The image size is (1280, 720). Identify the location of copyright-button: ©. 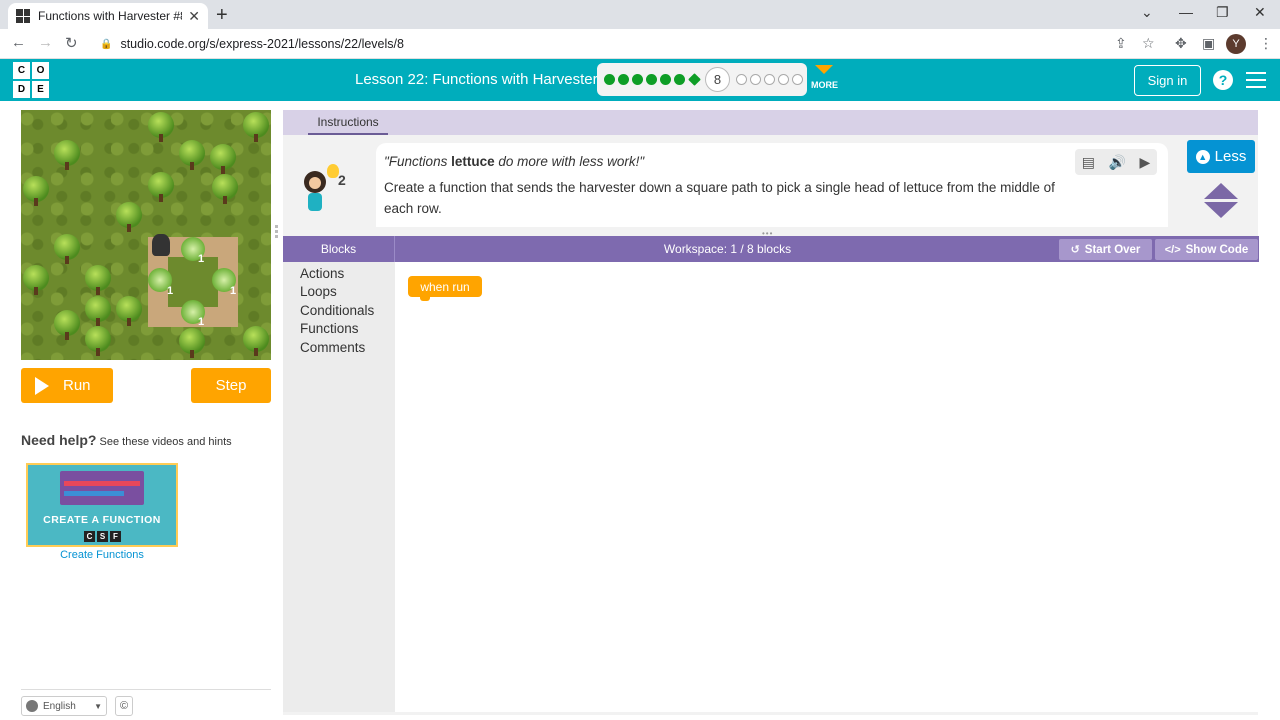
(124, 706).